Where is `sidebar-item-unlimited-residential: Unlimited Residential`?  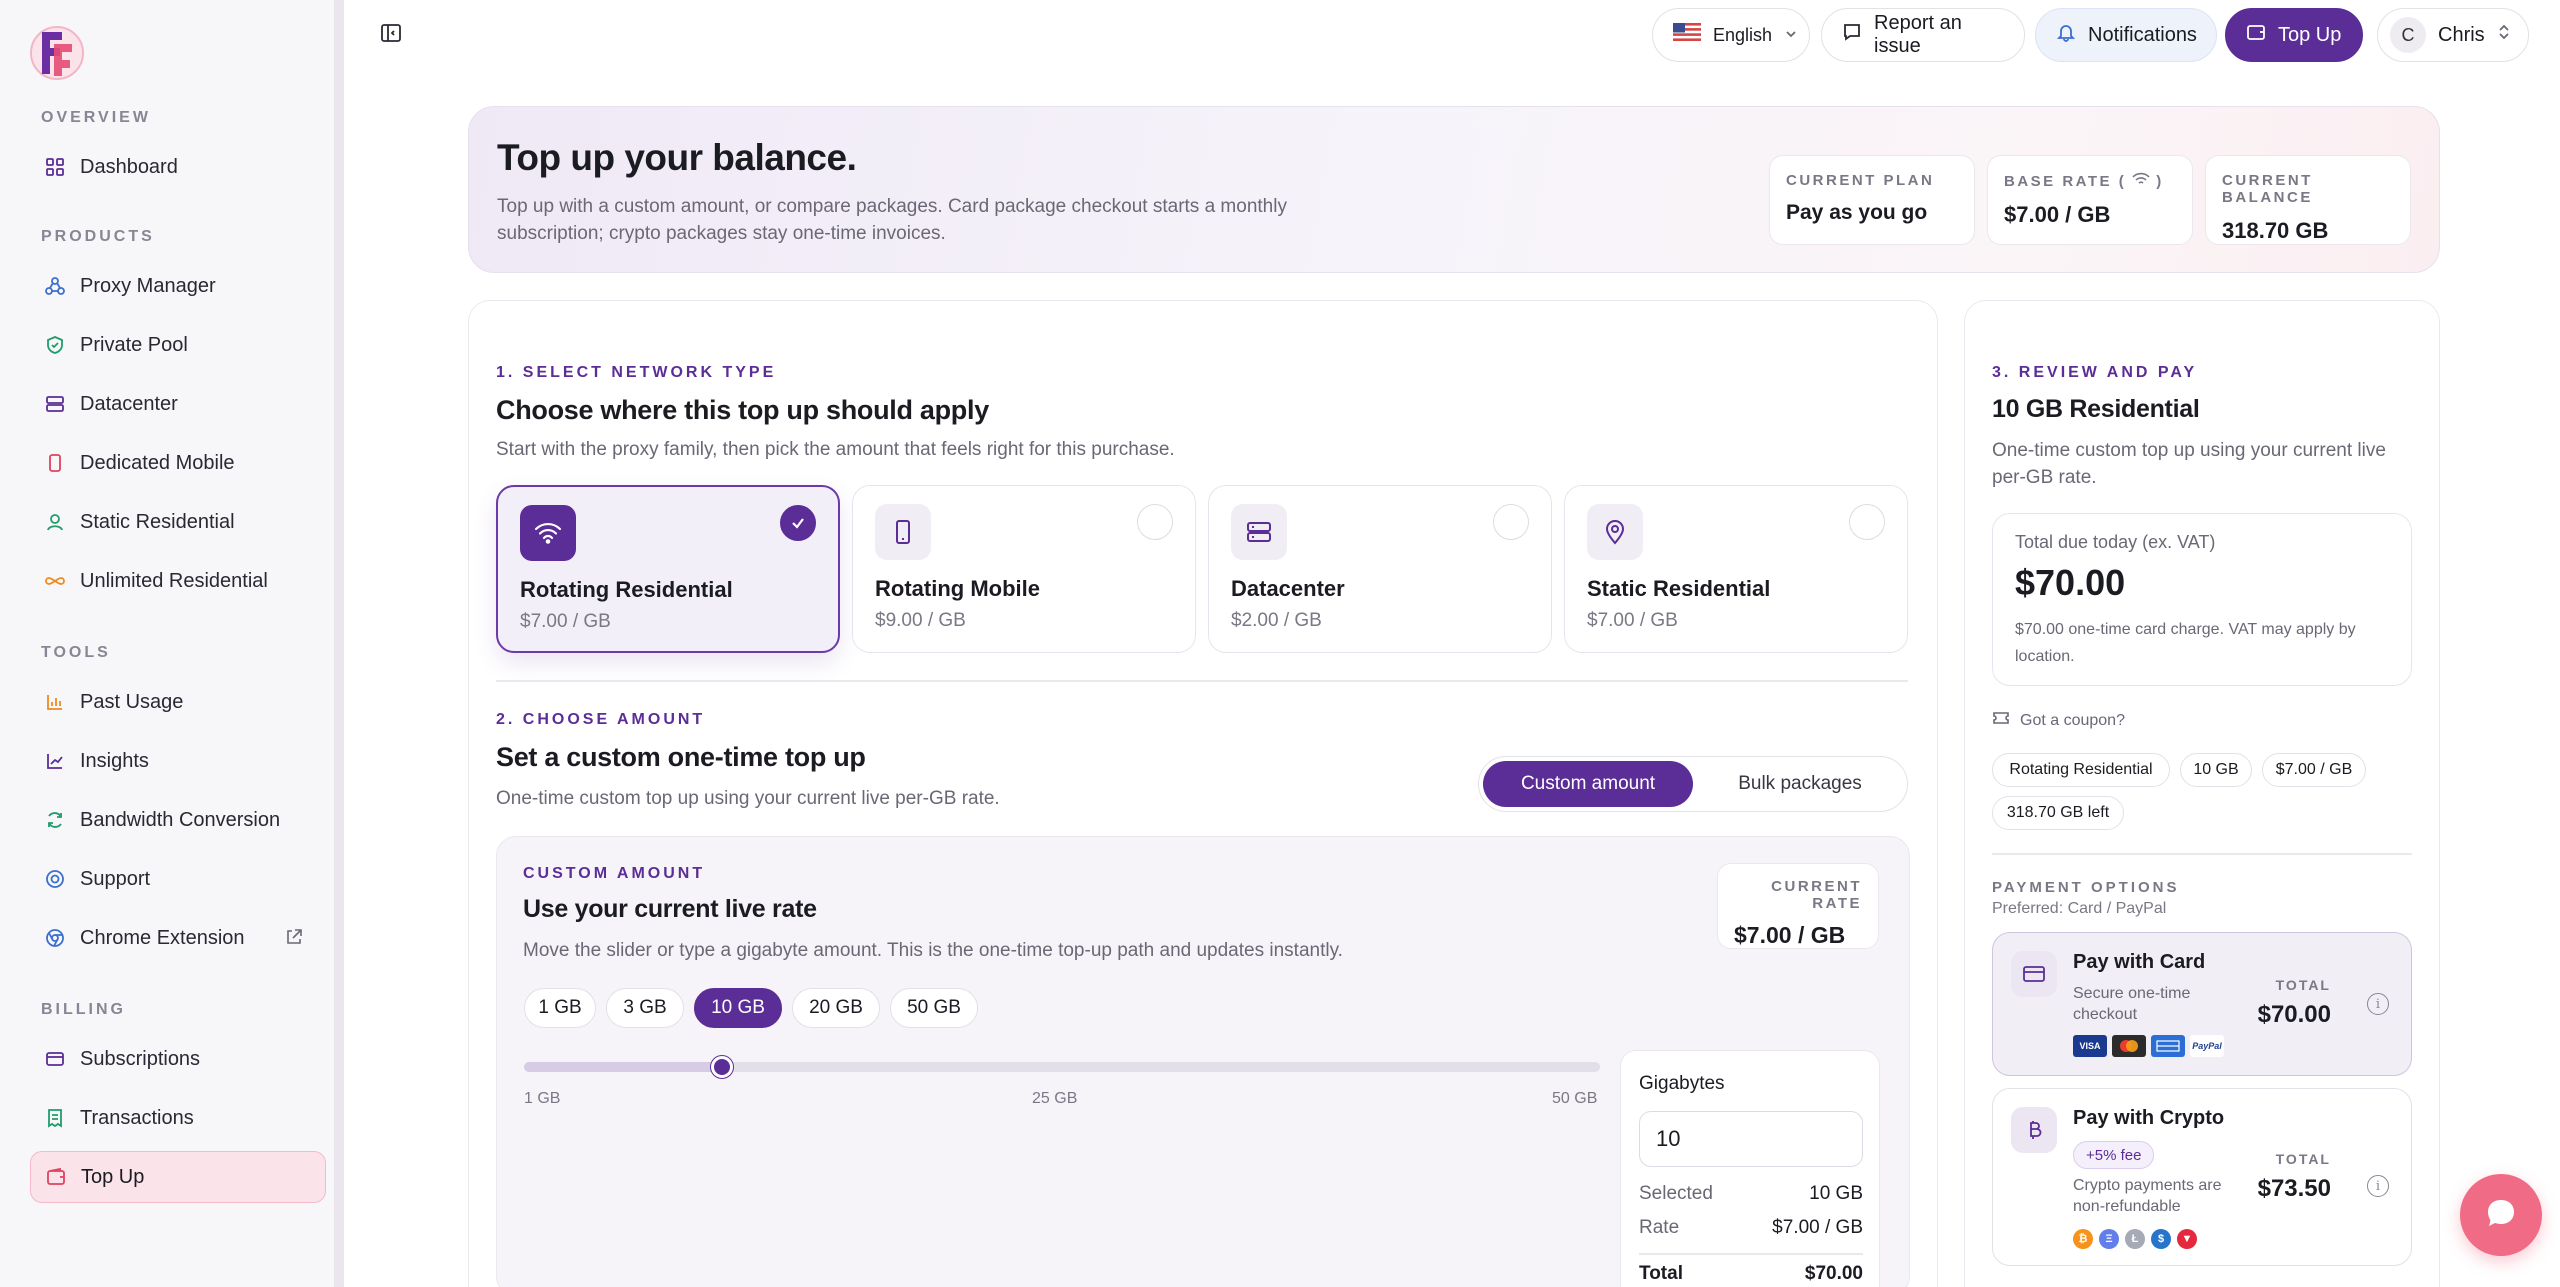 sidebar-item-unlimited-residential: Unlimited Residential is located at coordinates (178, 581).